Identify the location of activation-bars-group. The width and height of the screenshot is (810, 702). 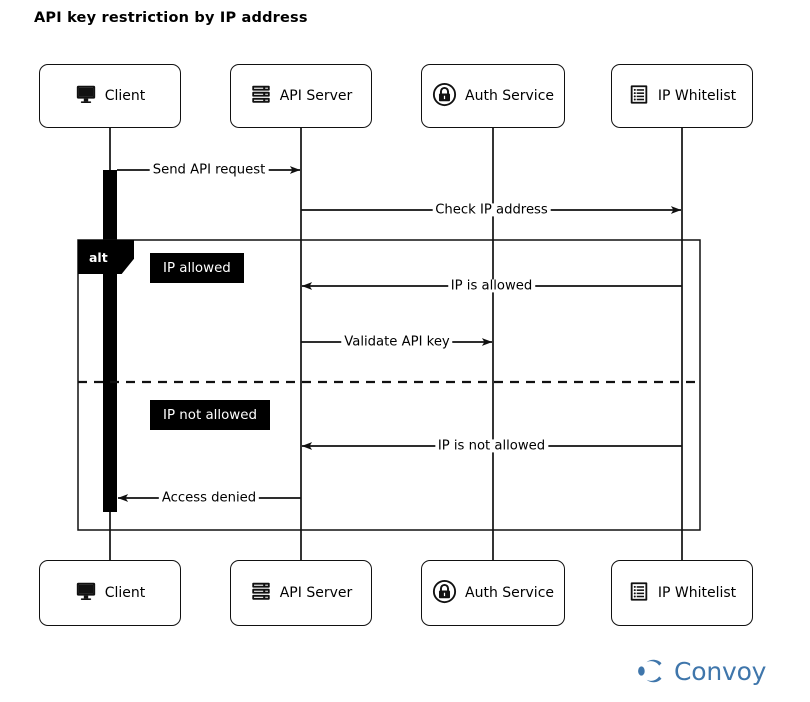
(110, 341).